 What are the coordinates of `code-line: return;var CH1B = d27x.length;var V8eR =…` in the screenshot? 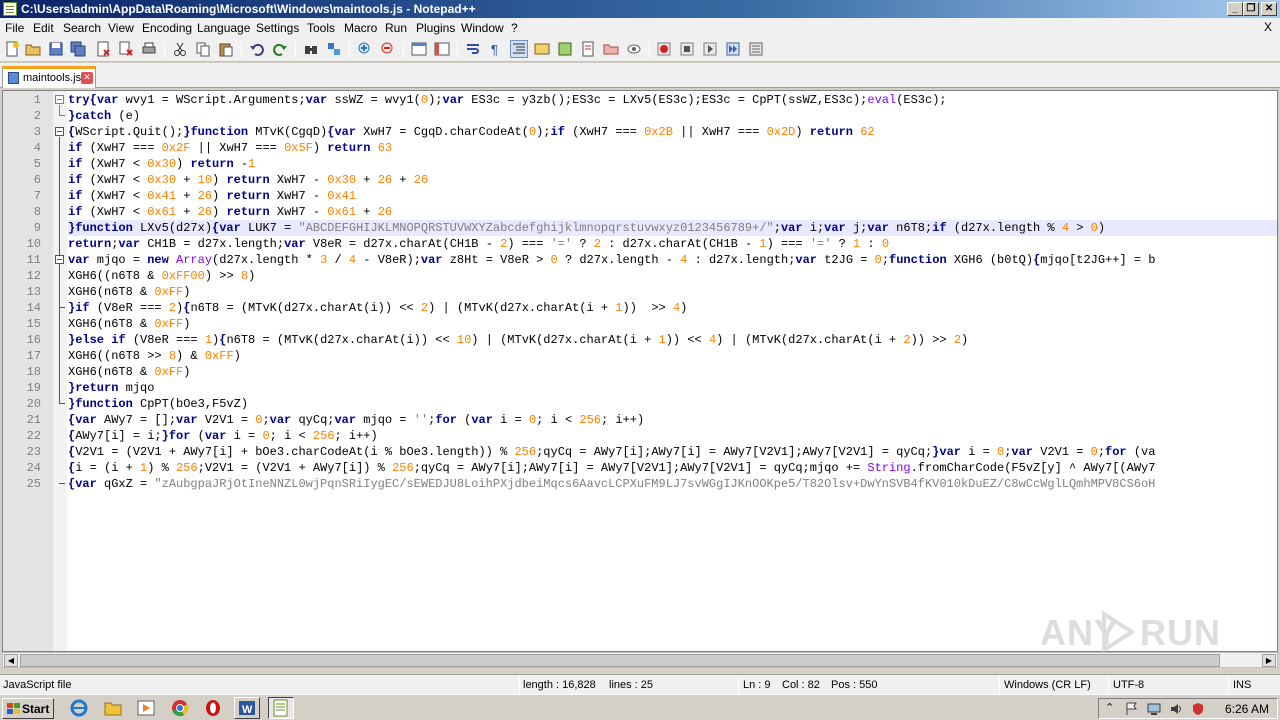 It's located at (478, 244).